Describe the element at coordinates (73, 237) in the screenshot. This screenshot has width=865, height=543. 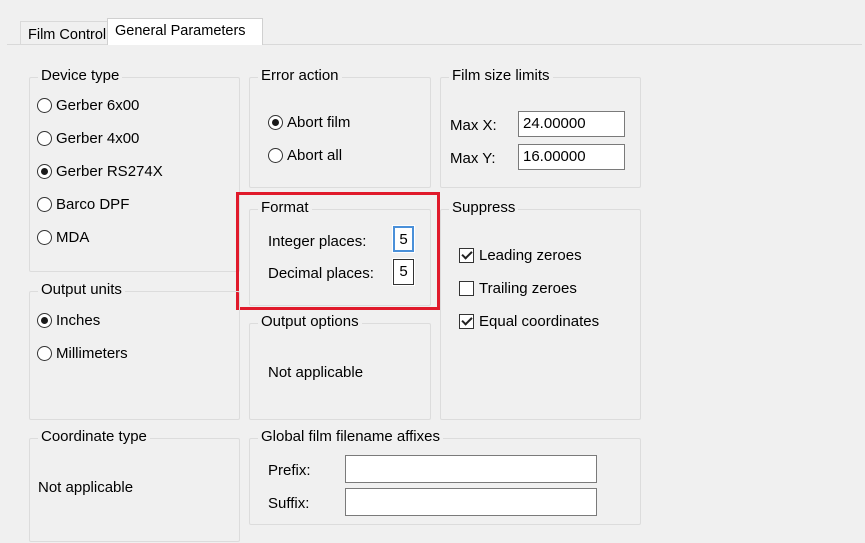
I see `option-label: MDA` at that location.